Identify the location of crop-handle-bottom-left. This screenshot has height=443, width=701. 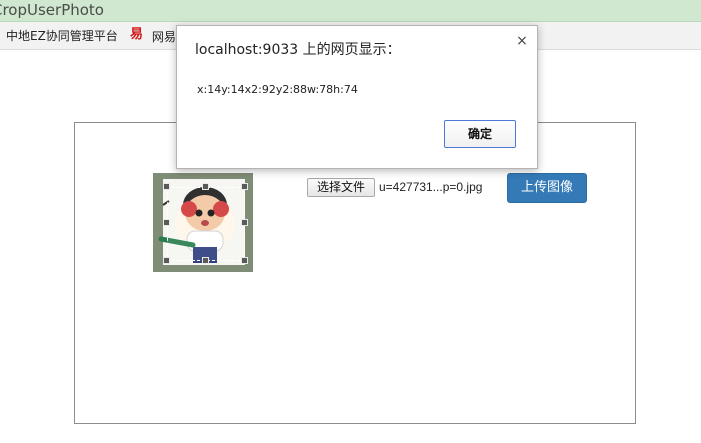
(166, 260).